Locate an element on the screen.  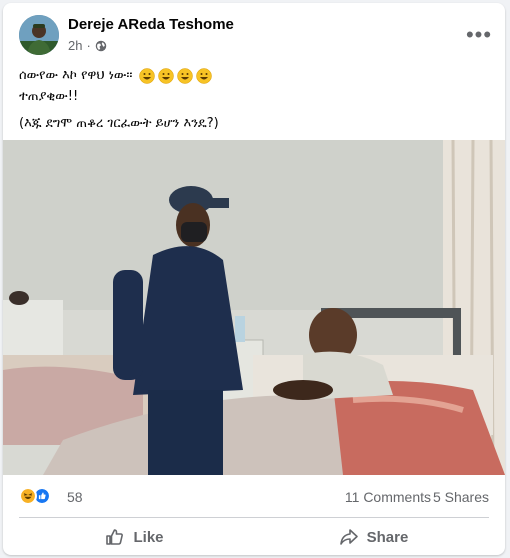
like-button: Like is located at coordinates (134, 537).